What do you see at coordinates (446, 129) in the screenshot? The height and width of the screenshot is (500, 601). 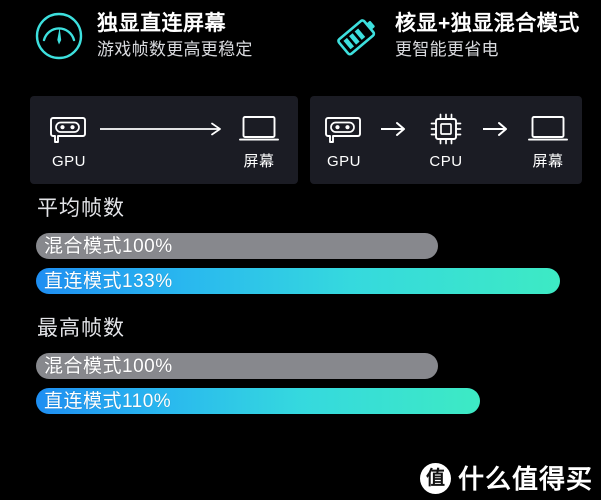 I see `cpu-icon` at bounding box center [446, 129].